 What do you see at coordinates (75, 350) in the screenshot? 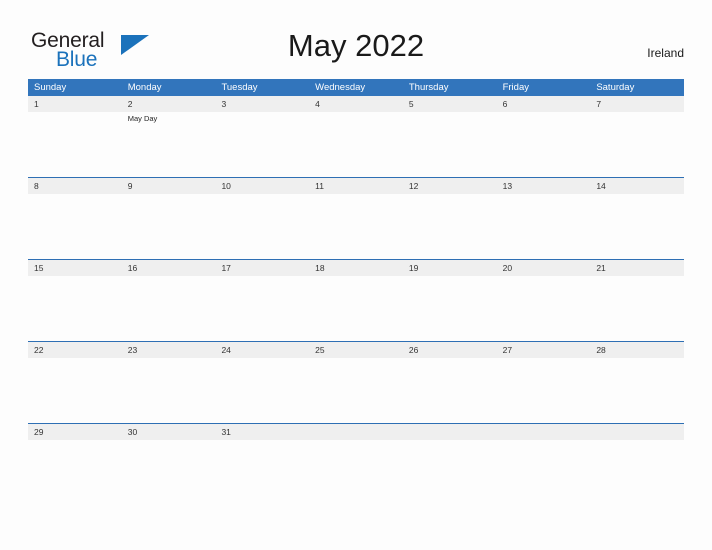
I see `date-number: 22` at bounding box center [75, 350].